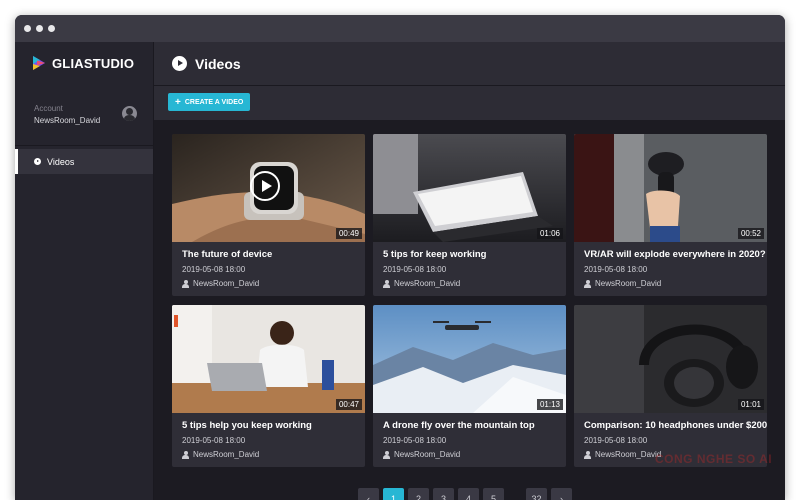 The width and height of the screenshot is (800, 500). What do you see at coordinates (67, 114) in the screenshot?
I see `account-info: Account NewsRoom_David` at bounding box center [67, 114].